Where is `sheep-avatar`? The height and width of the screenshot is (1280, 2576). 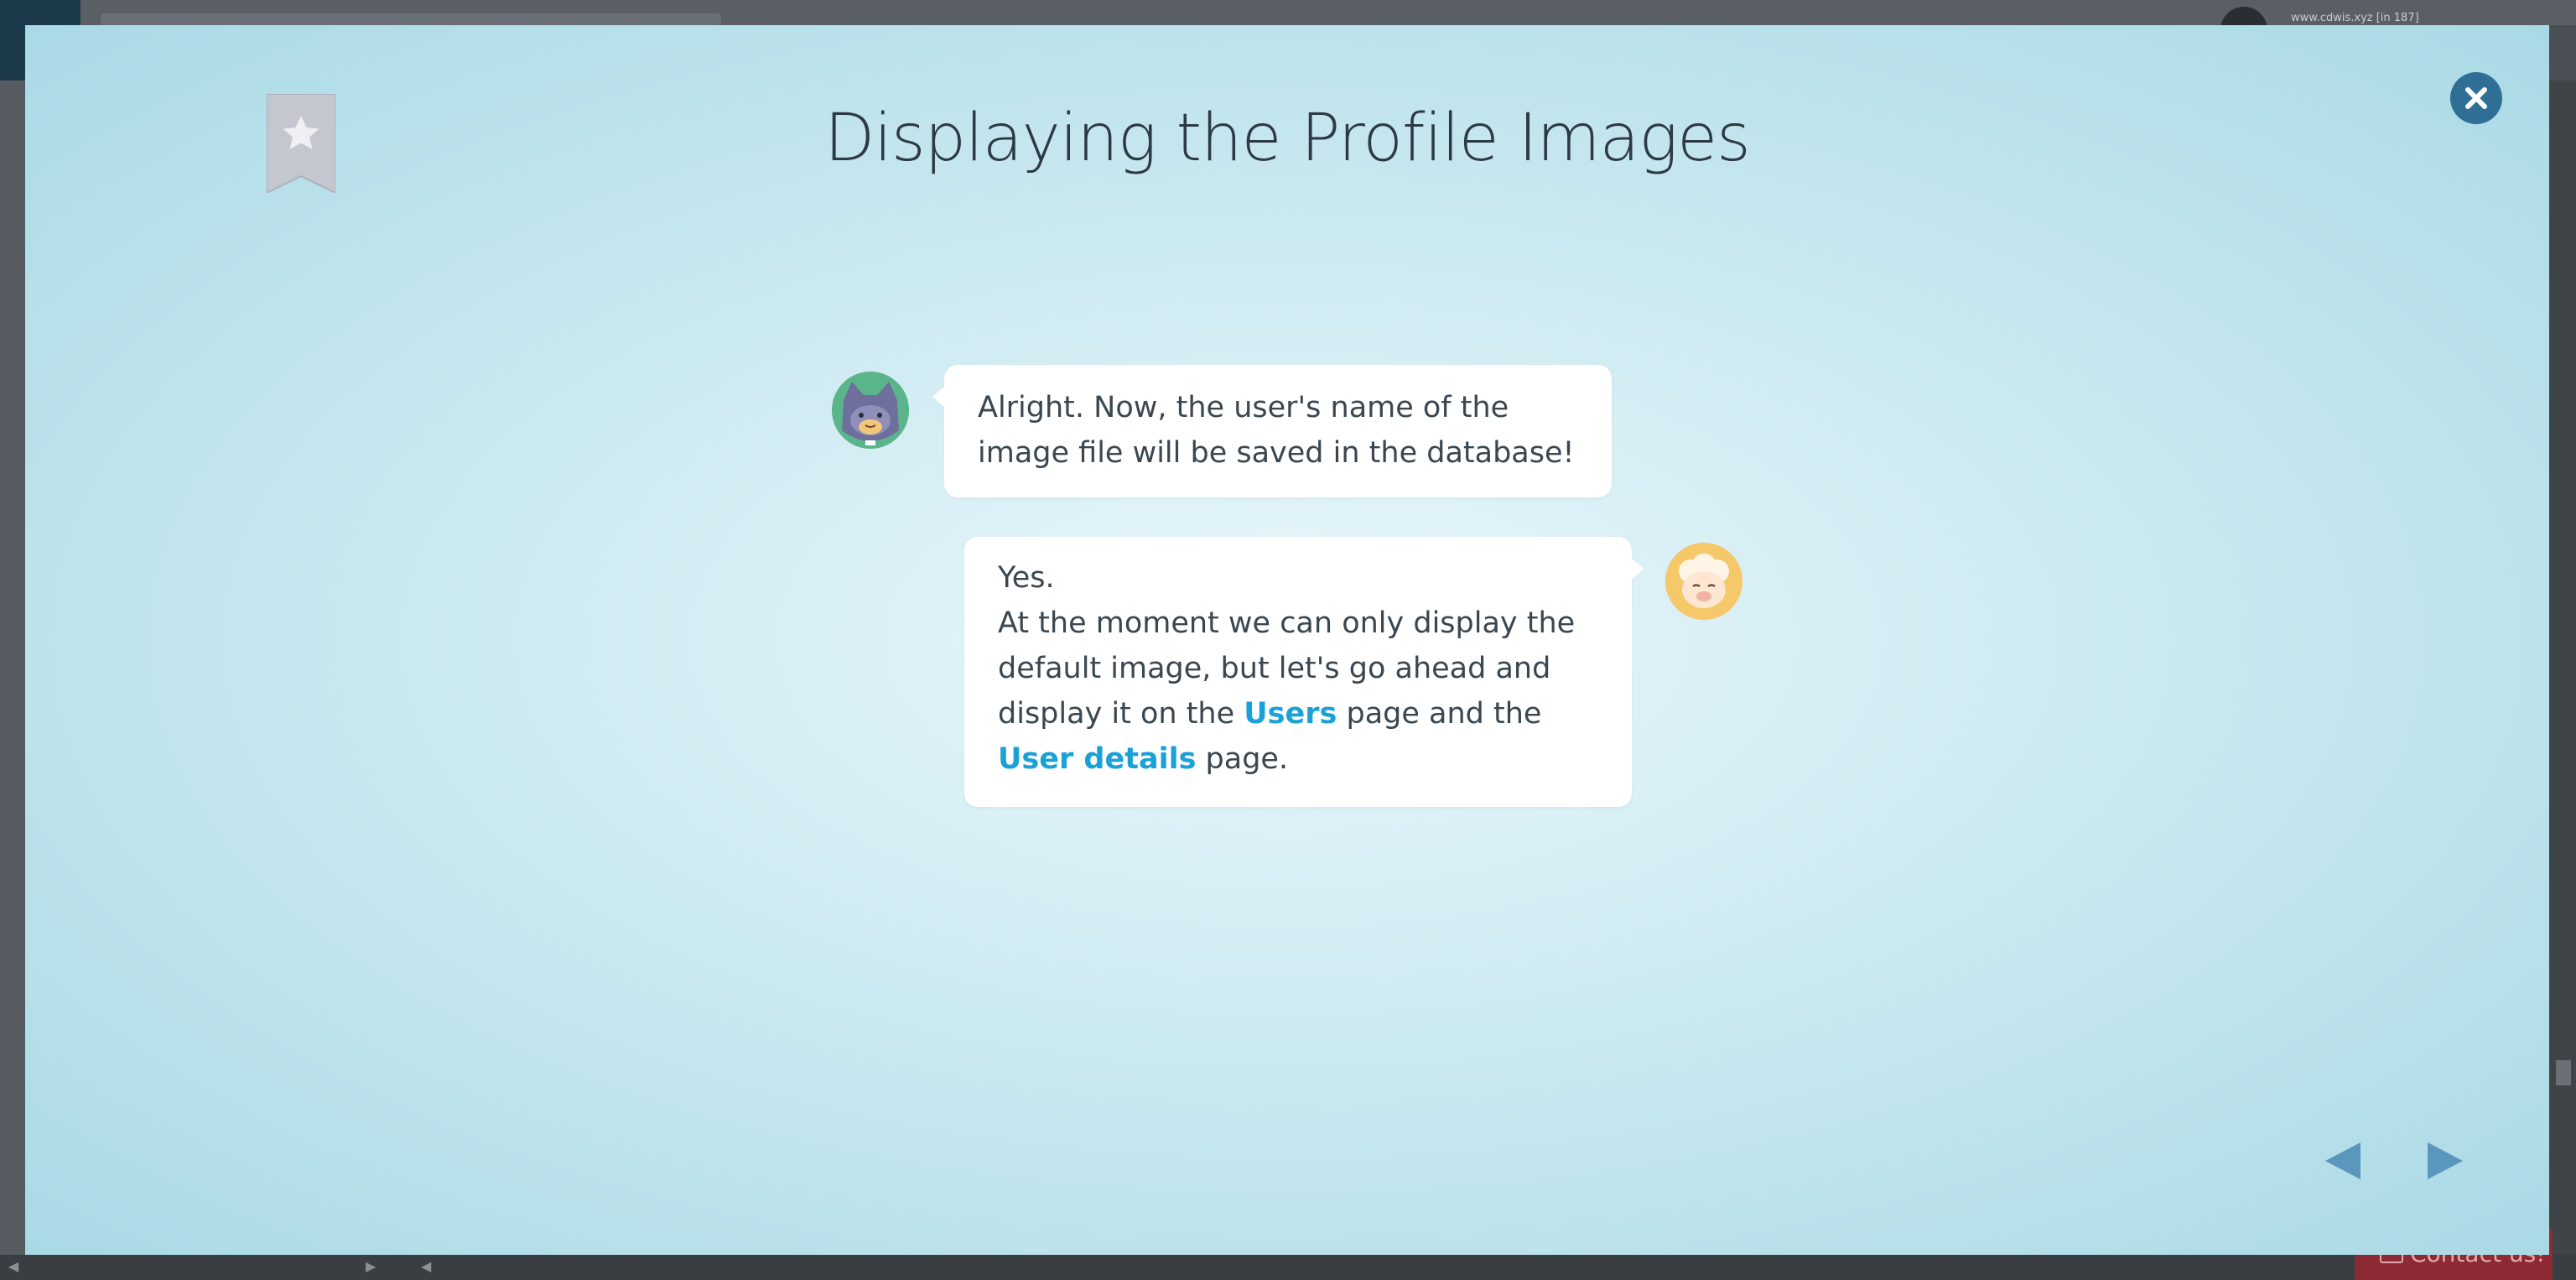 sheep-avatar is located at coordinates (1703, 581).